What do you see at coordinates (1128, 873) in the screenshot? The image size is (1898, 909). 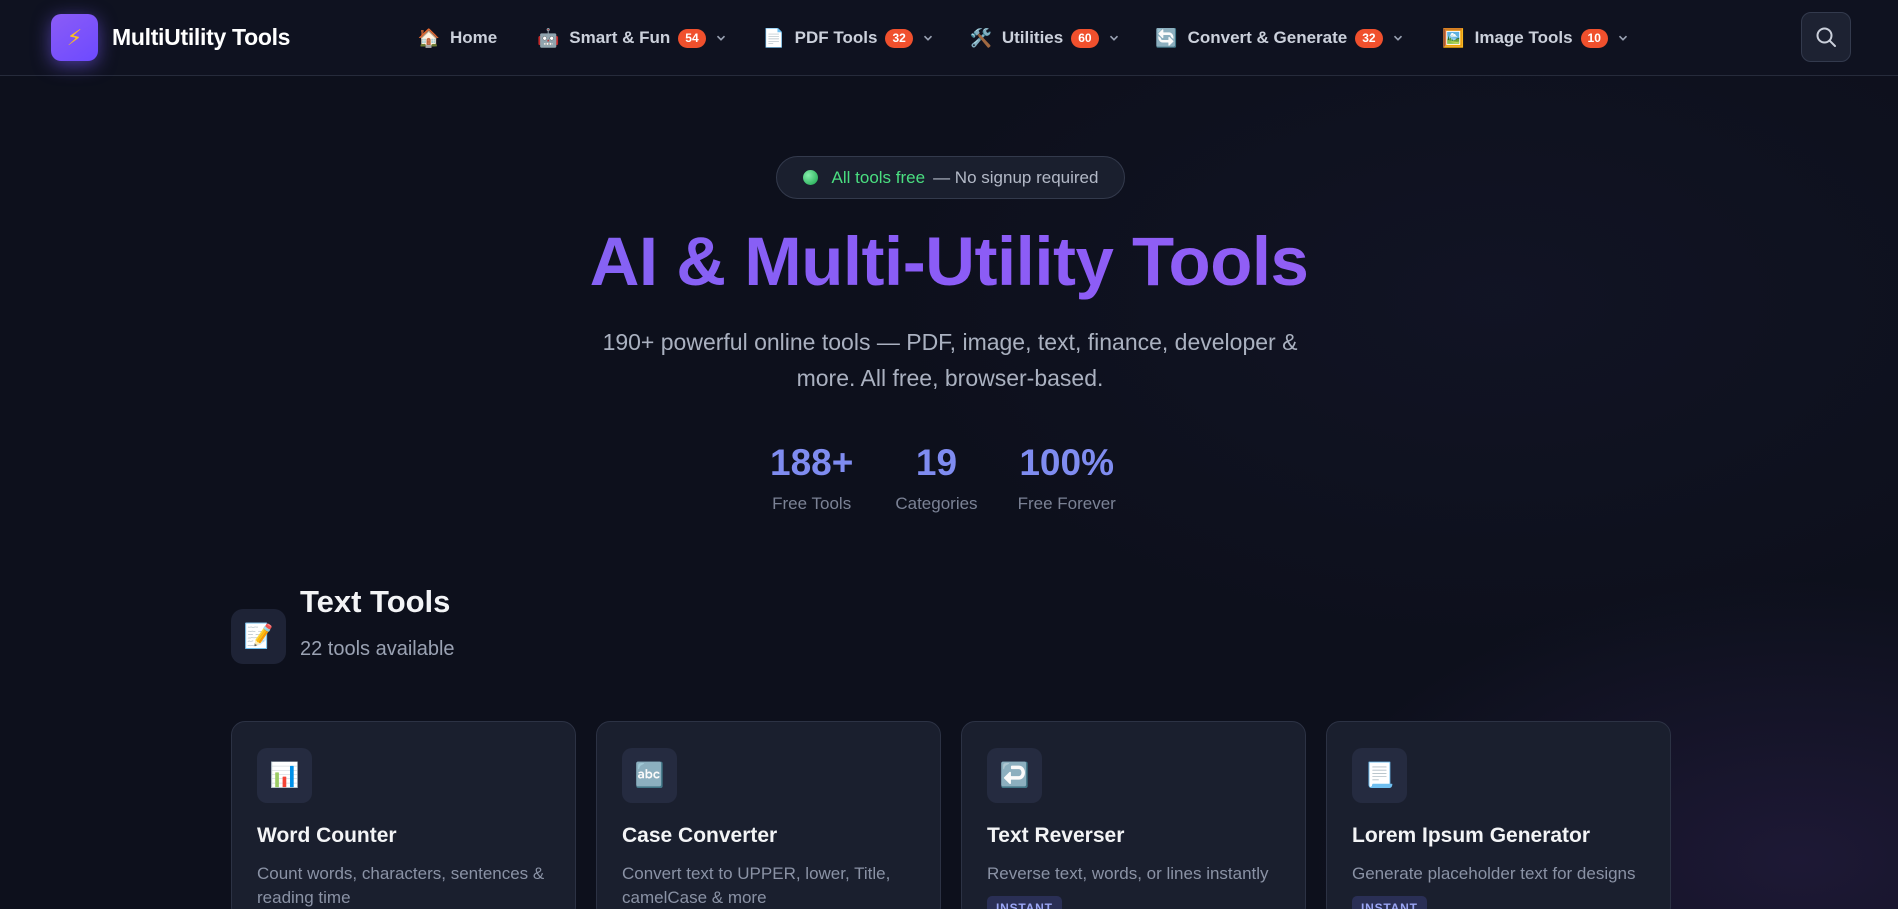 I see `card-description: Reverse text, words, or lines instantly` at bounding box center [1128, 873].